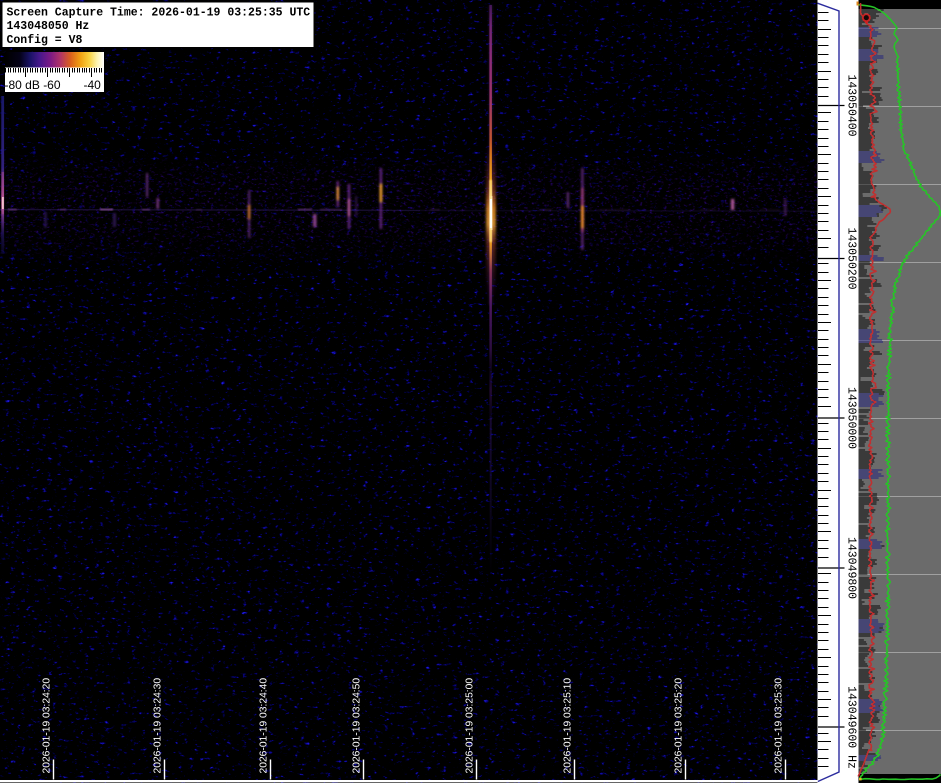  I want to click on svg-text: -80 dB -60, so click(33, 85).